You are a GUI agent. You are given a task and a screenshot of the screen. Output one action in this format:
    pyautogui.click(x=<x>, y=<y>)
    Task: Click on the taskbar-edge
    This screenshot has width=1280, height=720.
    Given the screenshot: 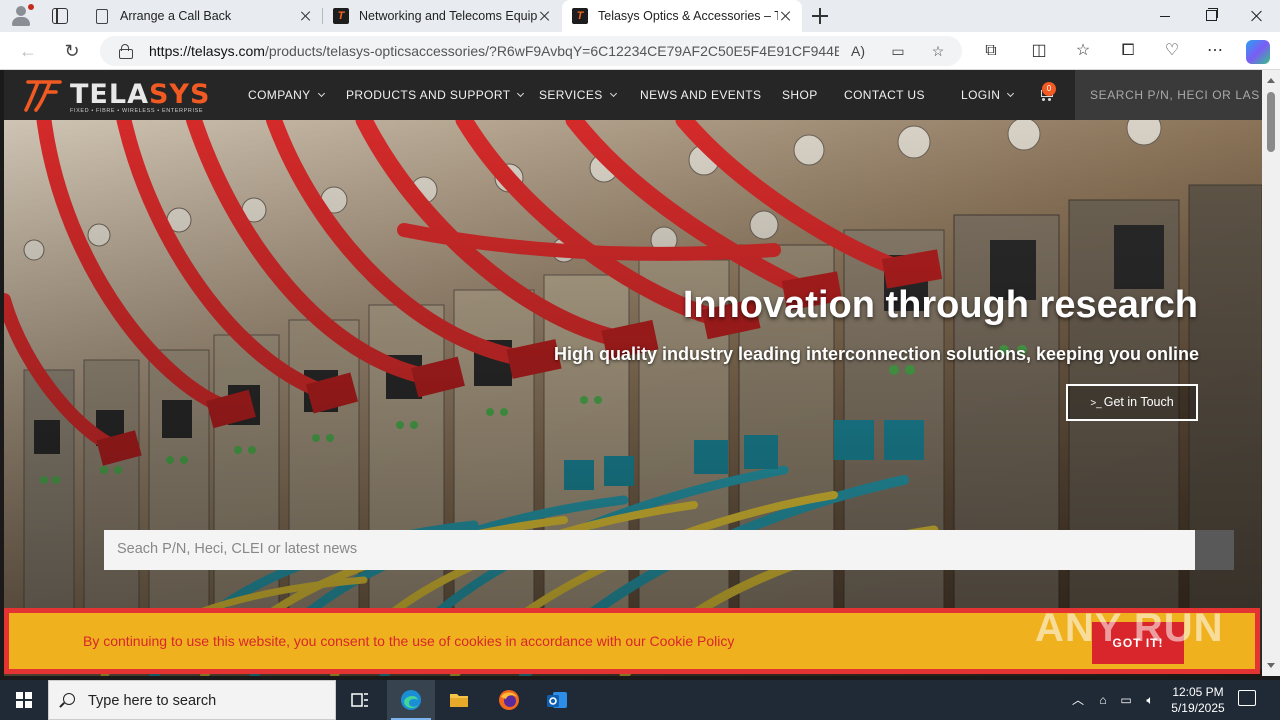 What is the action you would take?
    pyautogui.click(x=411, y=700)
    